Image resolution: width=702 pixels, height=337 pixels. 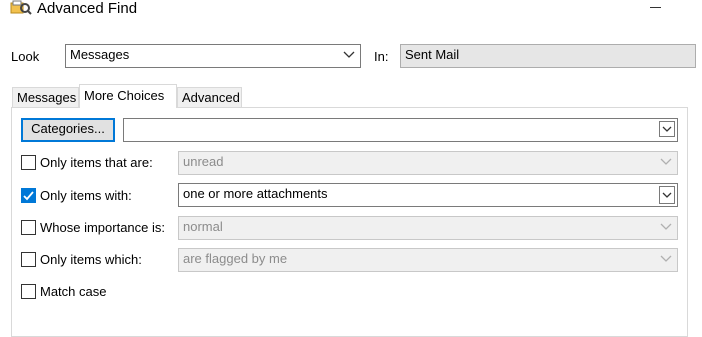 I want to click on match-case-checkbox, so click(x=28, y=291).